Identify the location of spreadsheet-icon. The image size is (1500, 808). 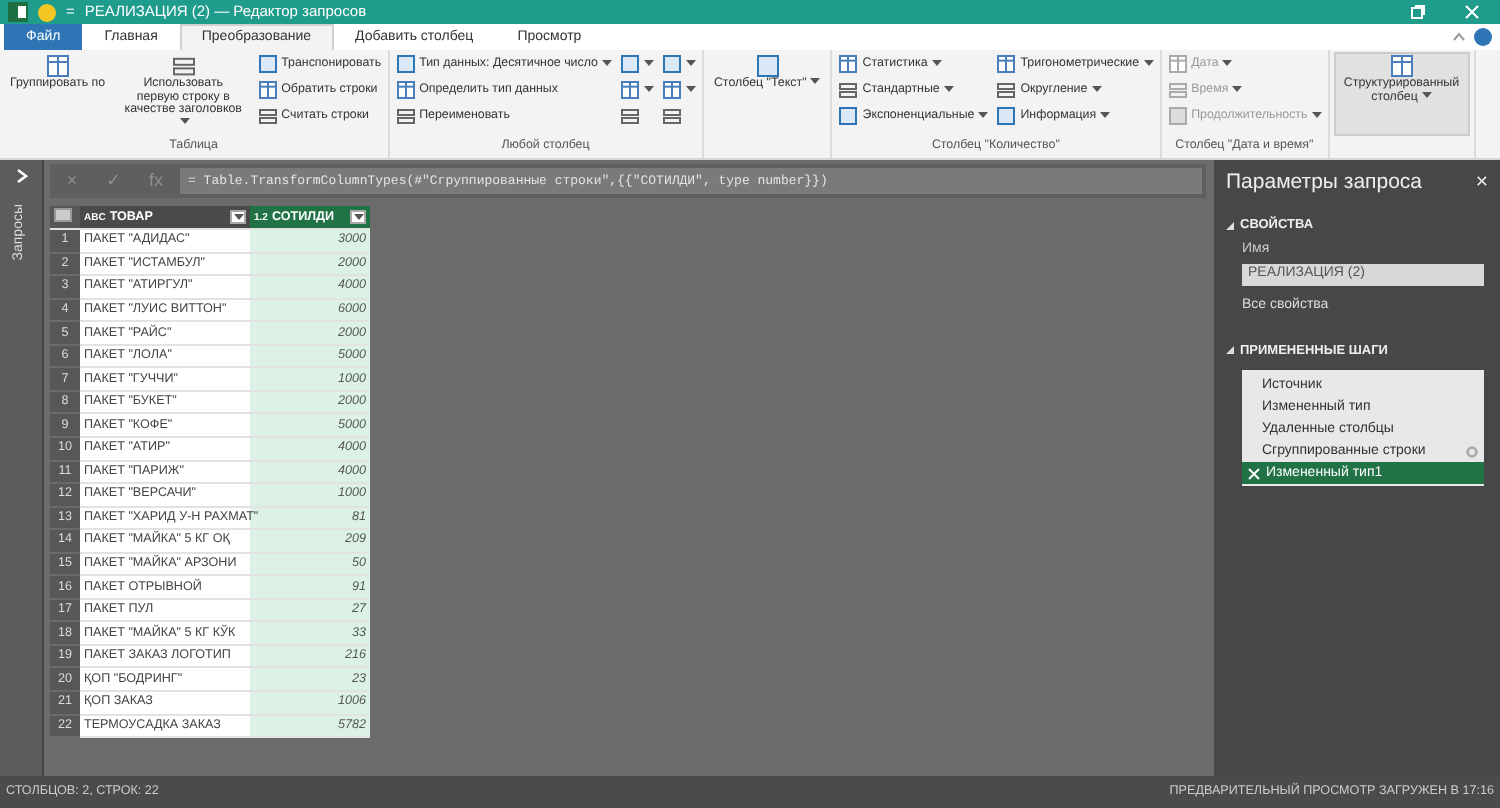
(18, 12).